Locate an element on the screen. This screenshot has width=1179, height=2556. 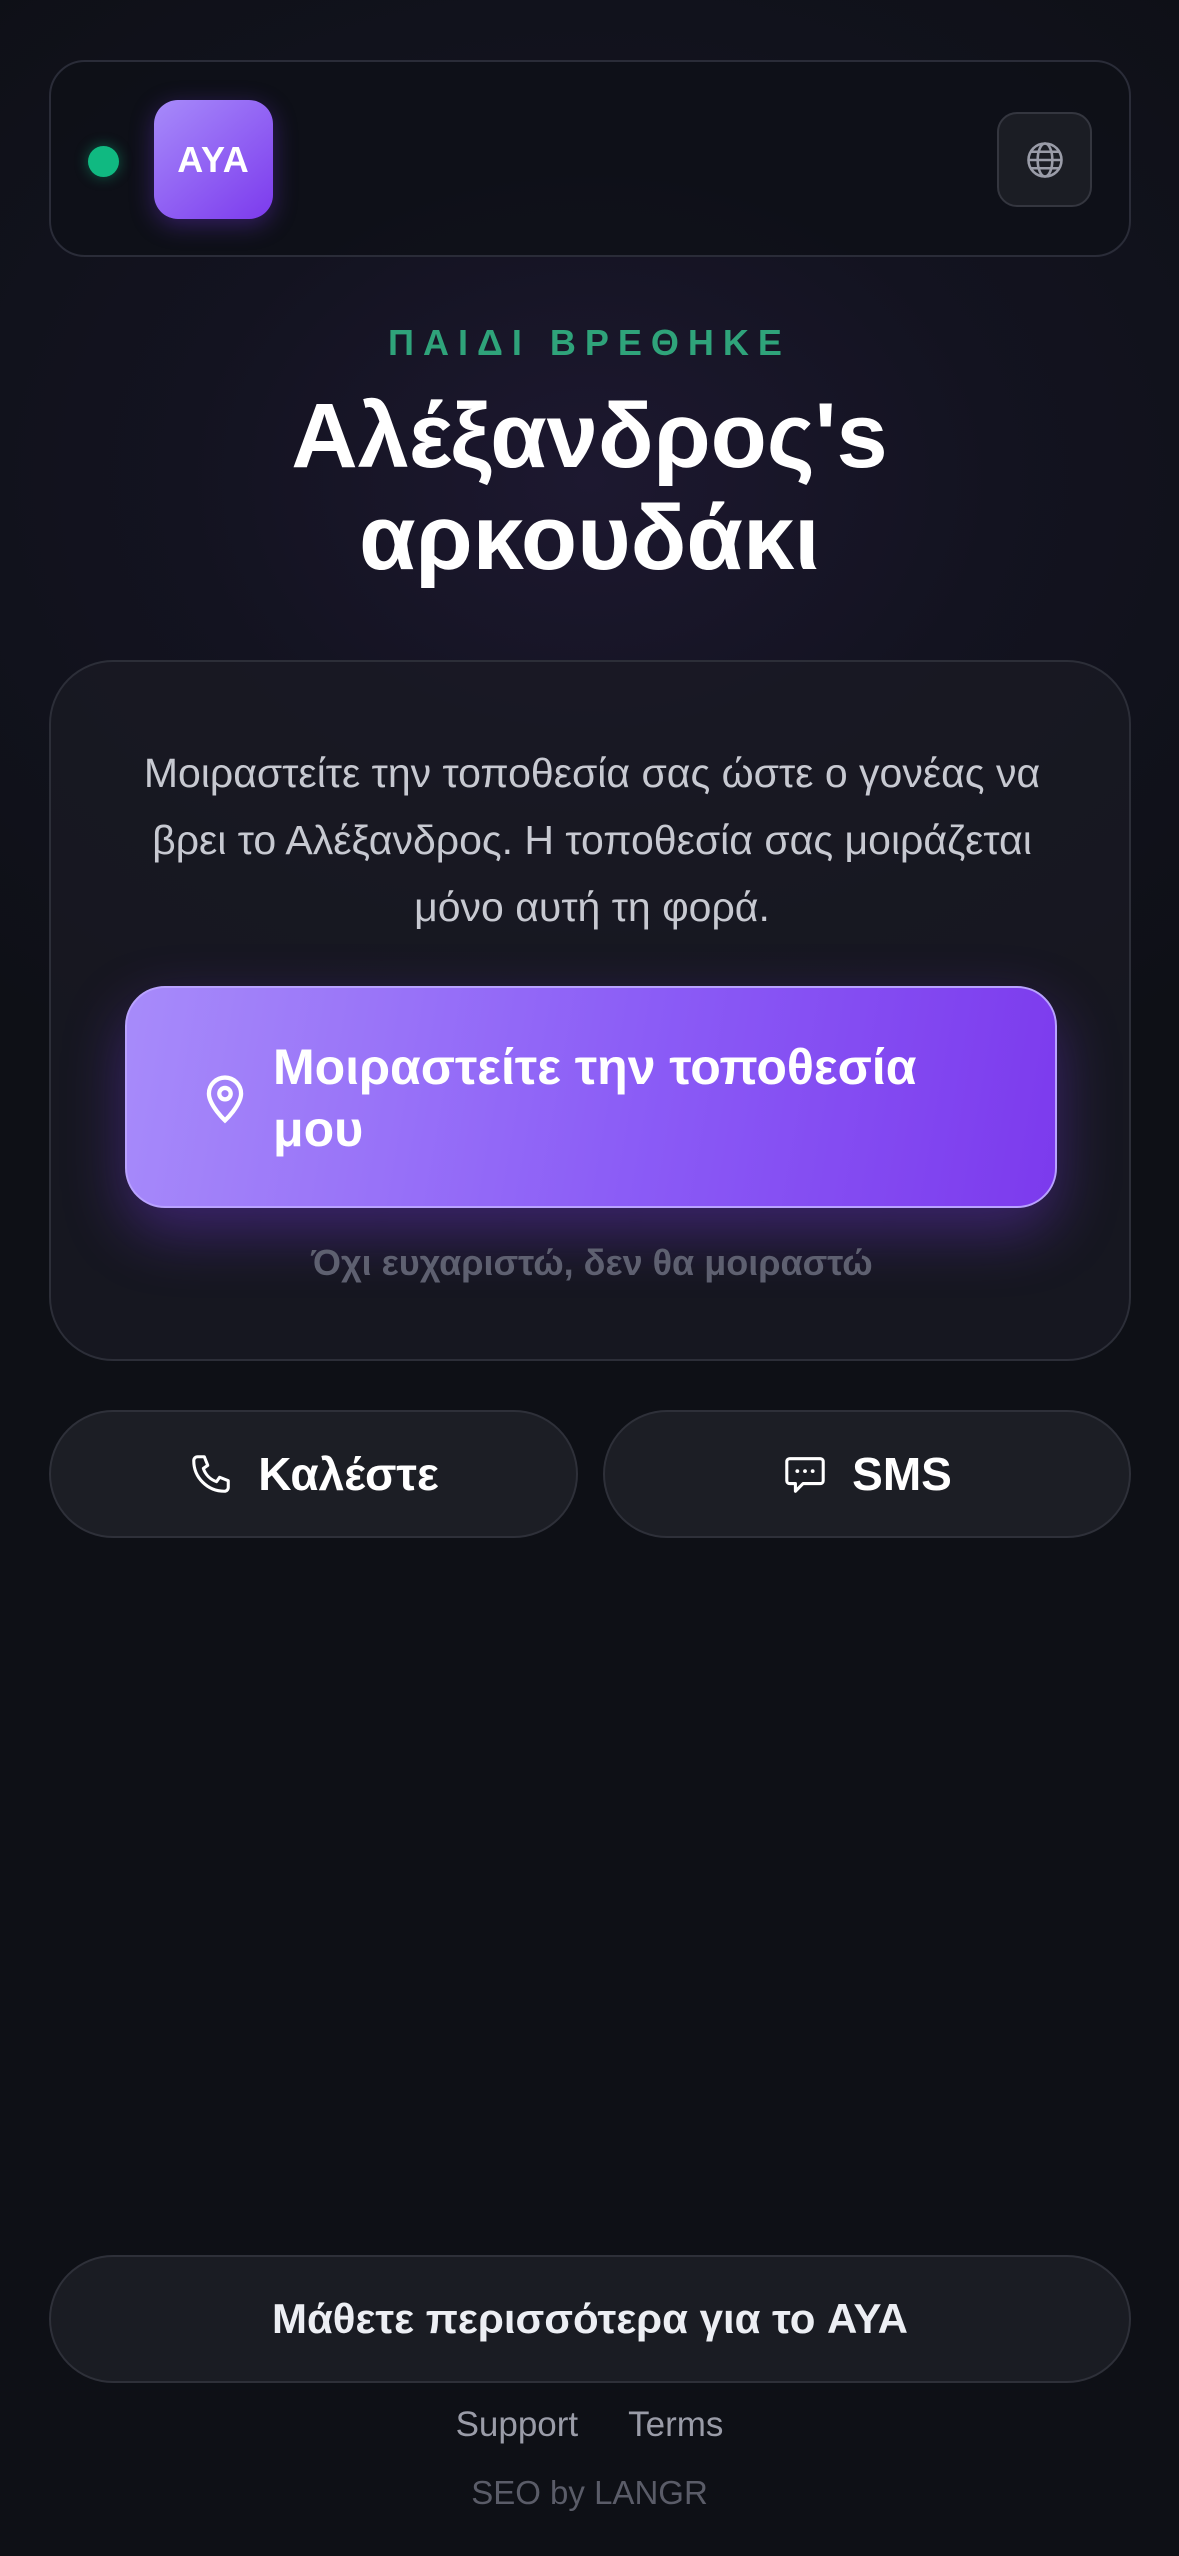
language-button is located at coordinates (1044, 159).